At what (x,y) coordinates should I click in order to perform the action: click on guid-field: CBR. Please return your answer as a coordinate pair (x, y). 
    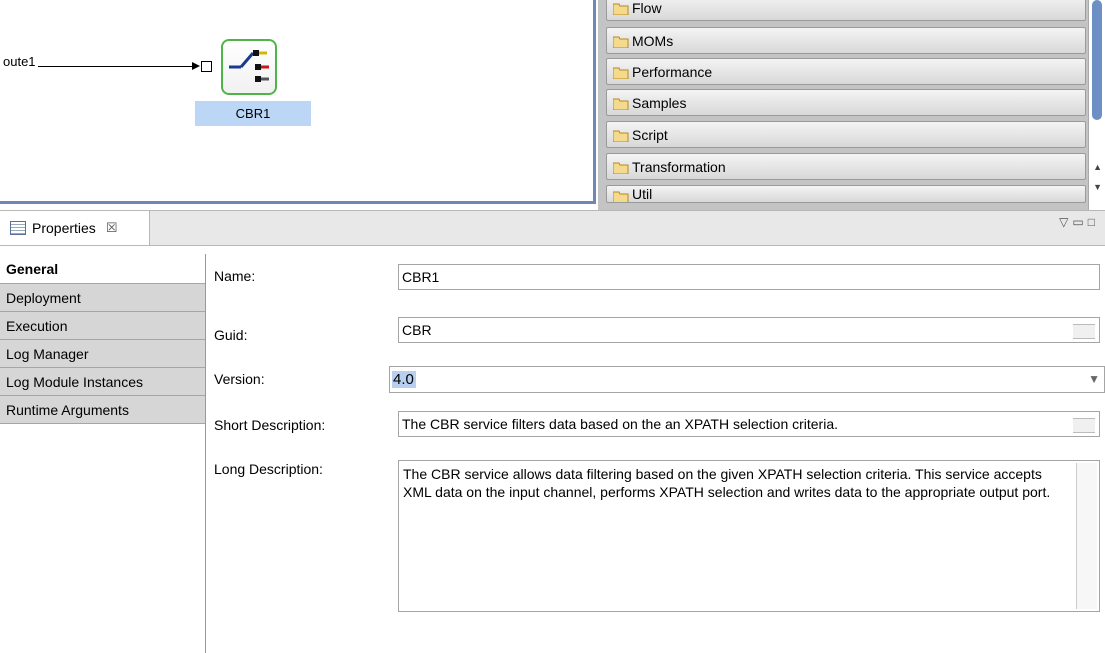
    Looking at the image, I should click on (749, 330).